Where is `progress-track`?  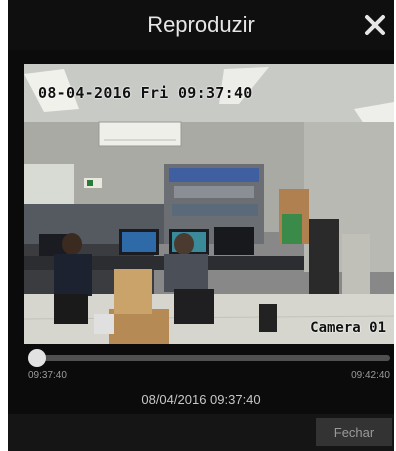 progress-track is located at coordinates (211, 358).